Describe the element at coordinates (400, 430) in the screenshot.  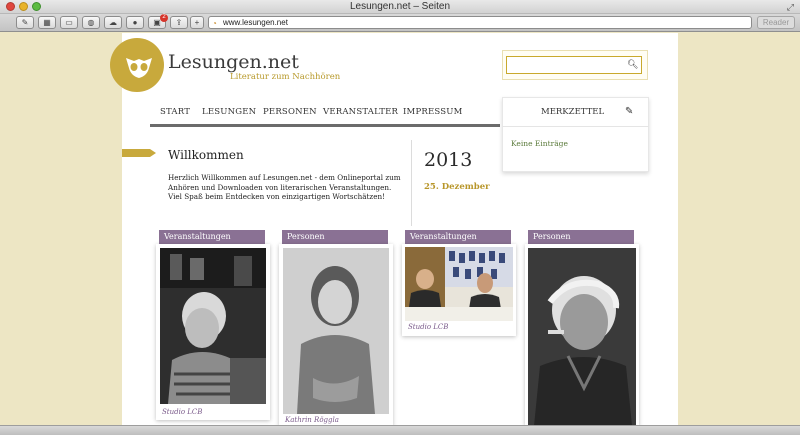
I see `window-status-bar` at that location.